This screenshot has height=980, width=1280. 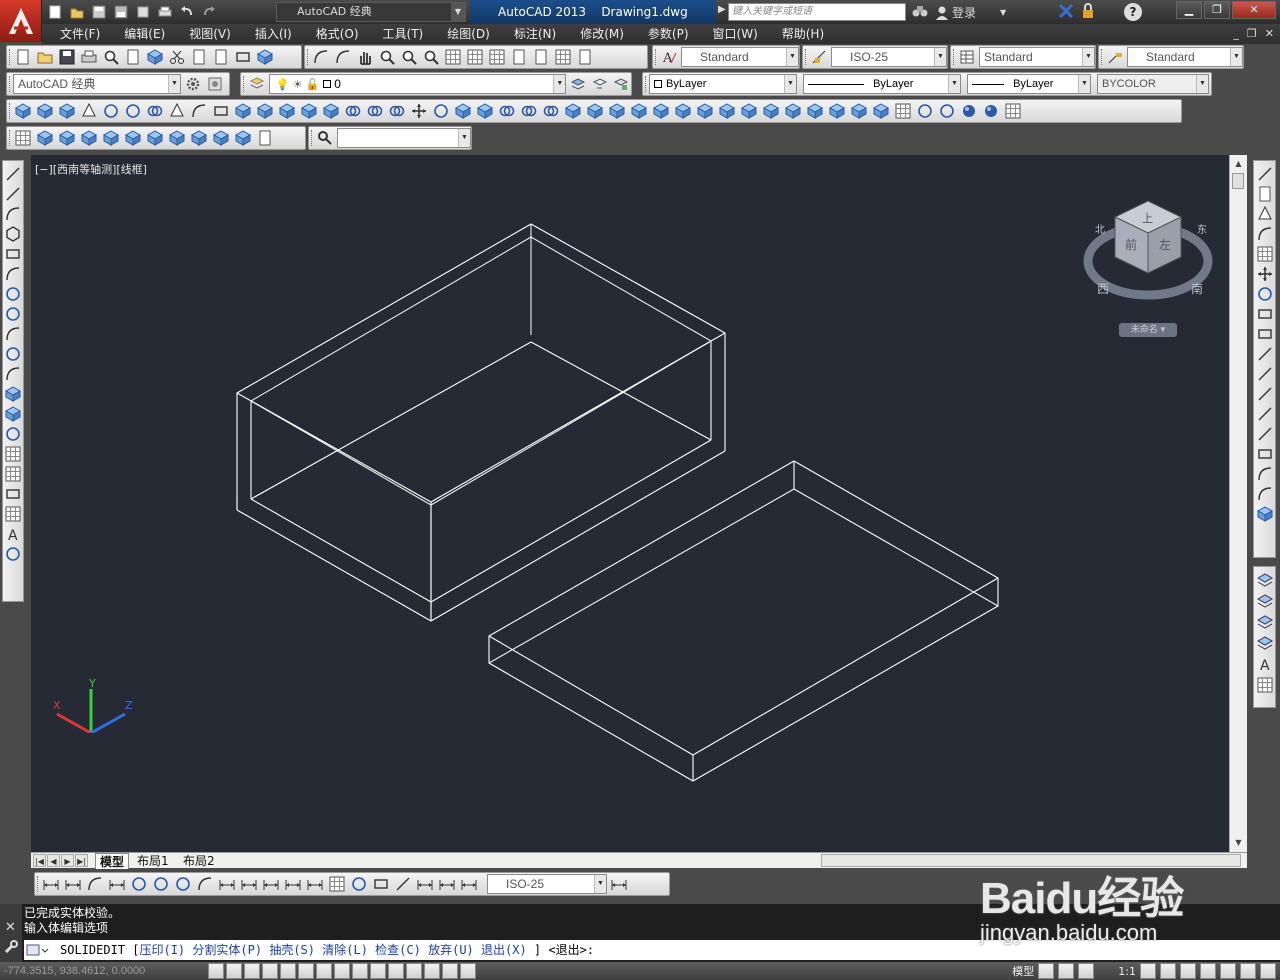 What do you see at coordinates (271, 884) in the screenshot?
I see `continue-dim-icon` at bounding box center [271, 884].